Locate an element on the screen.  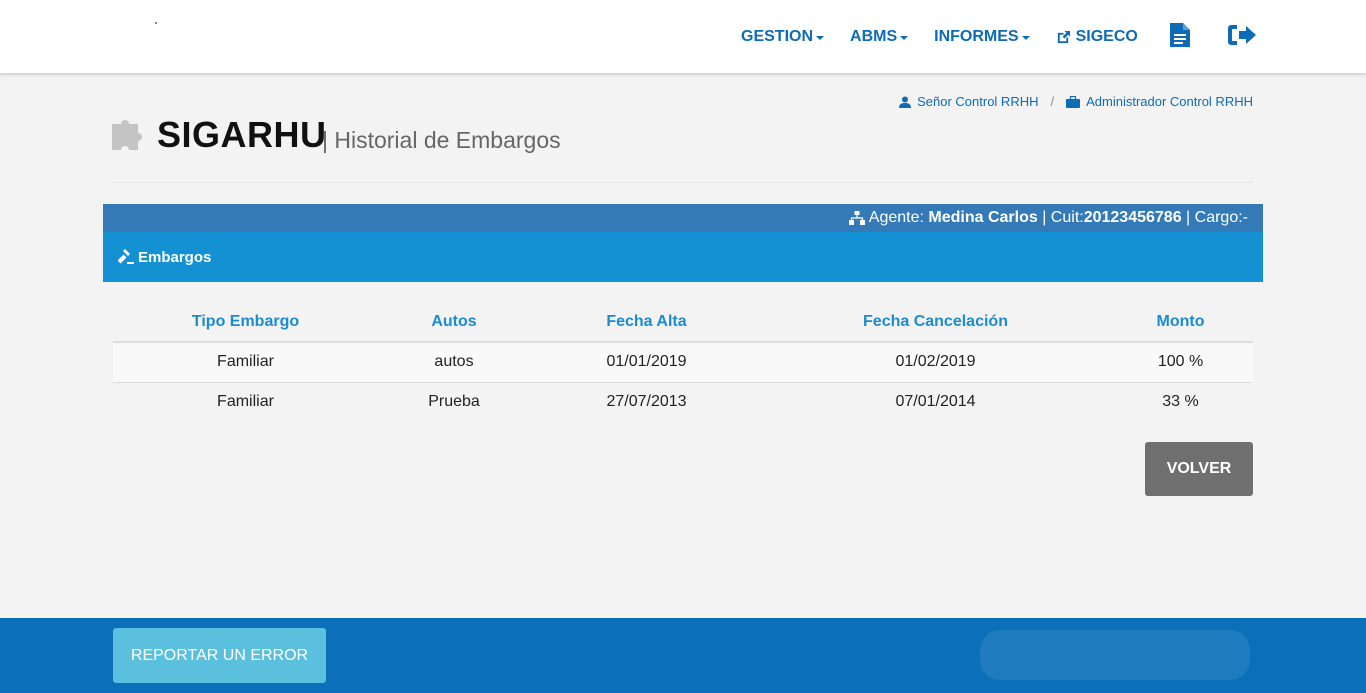
column-header: Fecha Cancelación is located at coordinates (935, 322).